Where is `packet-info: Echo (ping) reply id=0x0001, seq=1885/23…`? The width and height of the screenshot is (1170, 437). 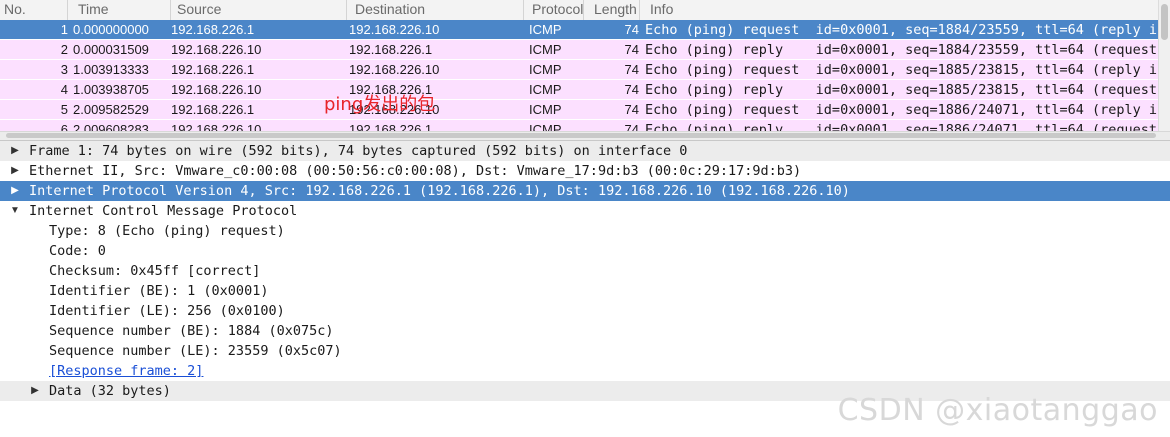
packet-info: Echo (ping) reply id=0x0001, seq=1885/23… is located at coordinates (901, 90).